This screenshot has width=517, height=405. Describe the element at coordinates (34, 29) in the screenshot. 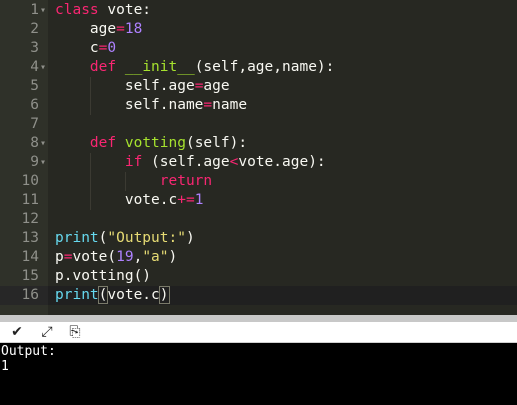

I see `line-number: 2` at that location.